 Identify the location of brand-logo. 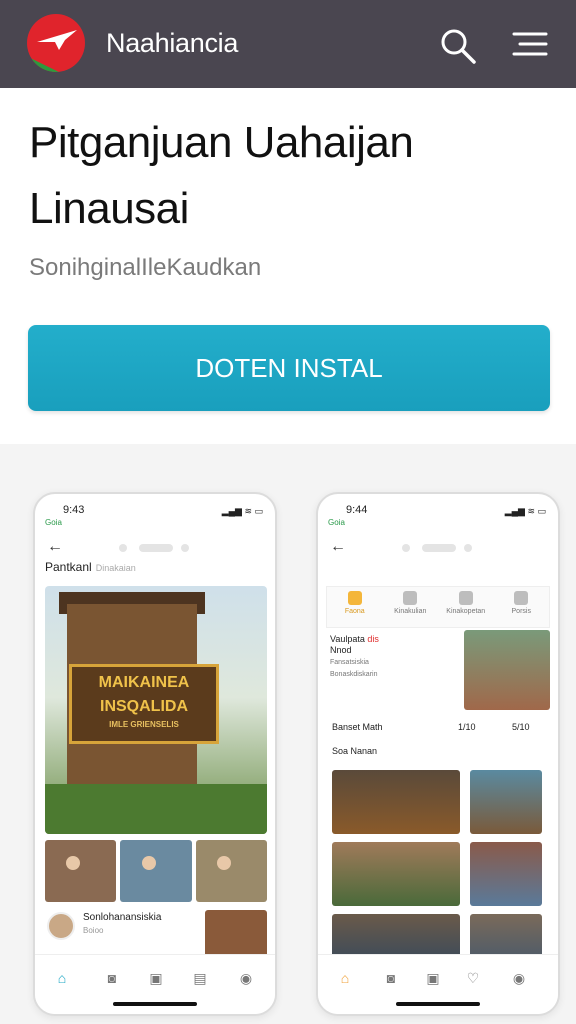
(56, 43).